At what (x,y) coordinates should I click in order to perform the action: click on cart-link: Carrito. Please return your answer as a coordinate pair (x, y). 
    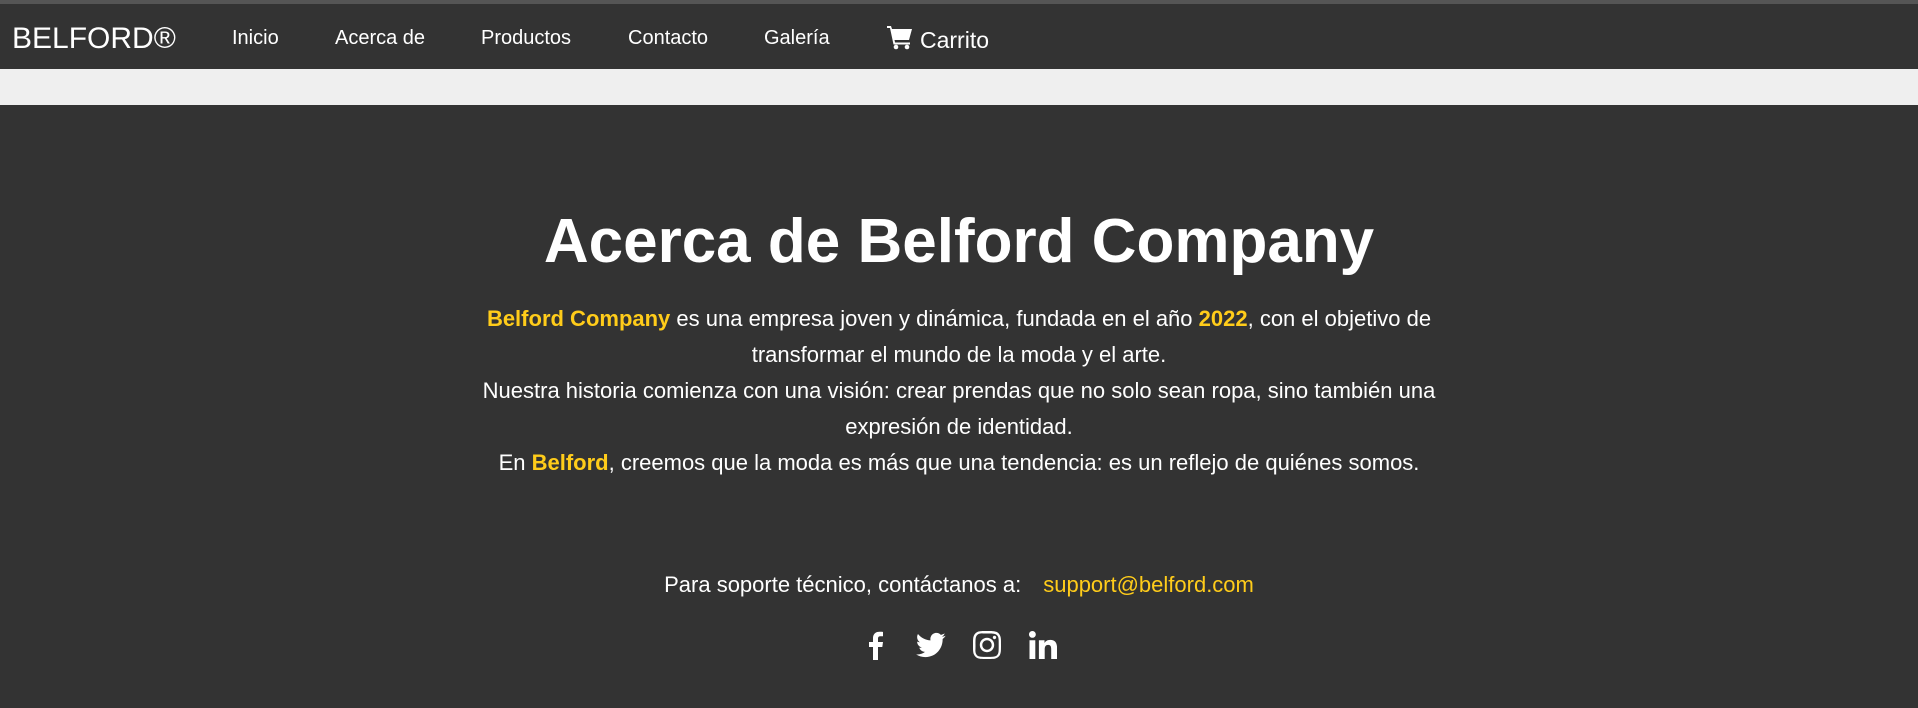
    Looking at the image, I should click on (937, 40).